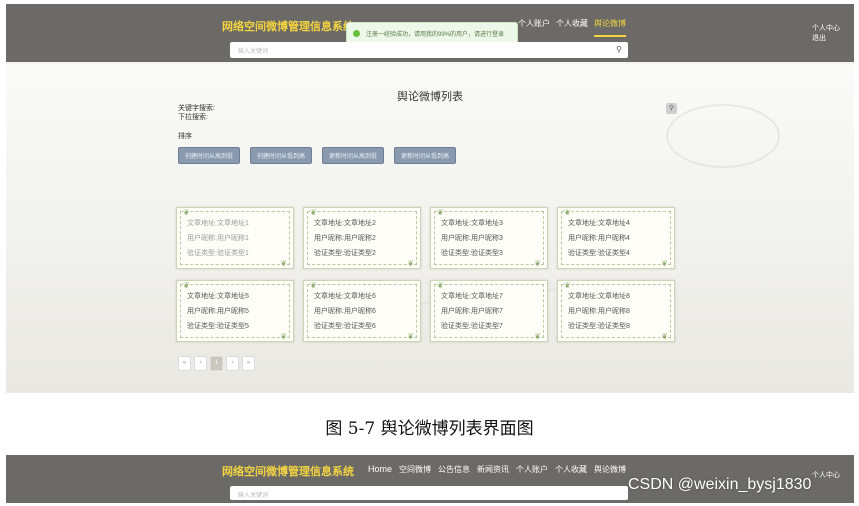  Describe the element at coordinates (415, 469) in the screenshot. I see `nav-space-weibo: 空间微博` at that location.